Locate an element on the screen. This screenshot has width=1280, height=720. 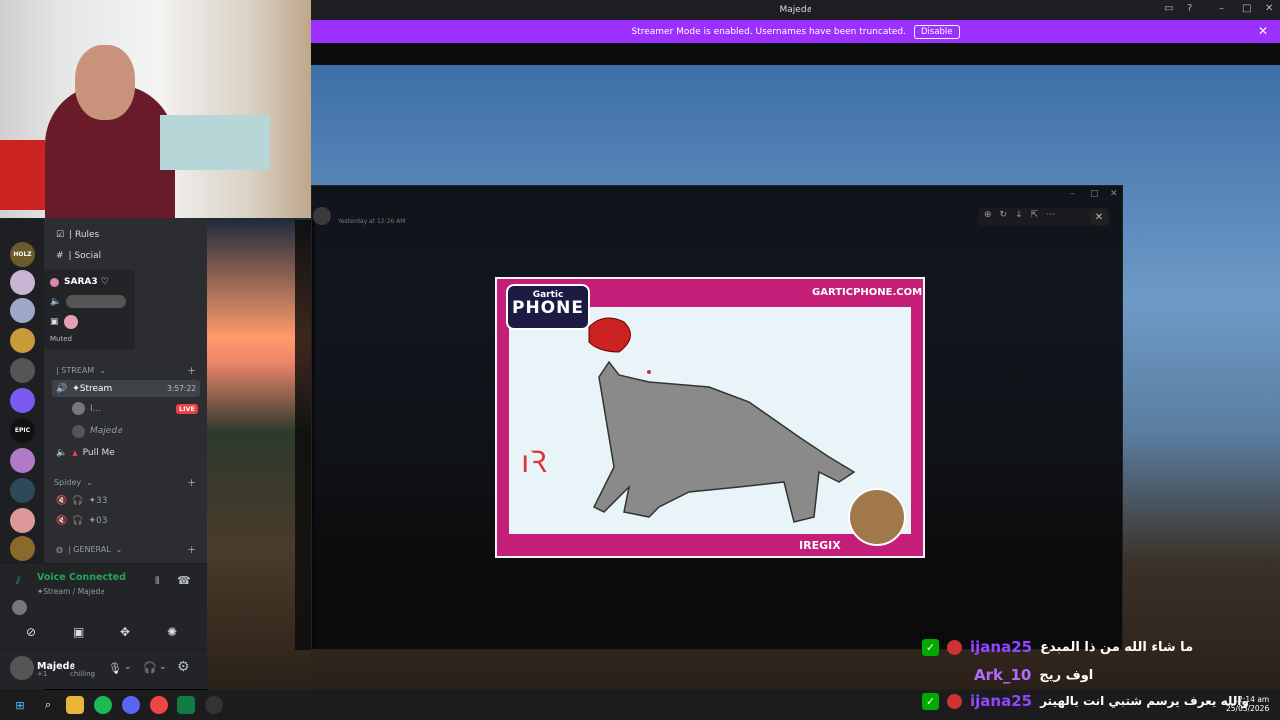
system-clock: 12:14 am 25/03/2026 is located at coordinates (1247, 704).